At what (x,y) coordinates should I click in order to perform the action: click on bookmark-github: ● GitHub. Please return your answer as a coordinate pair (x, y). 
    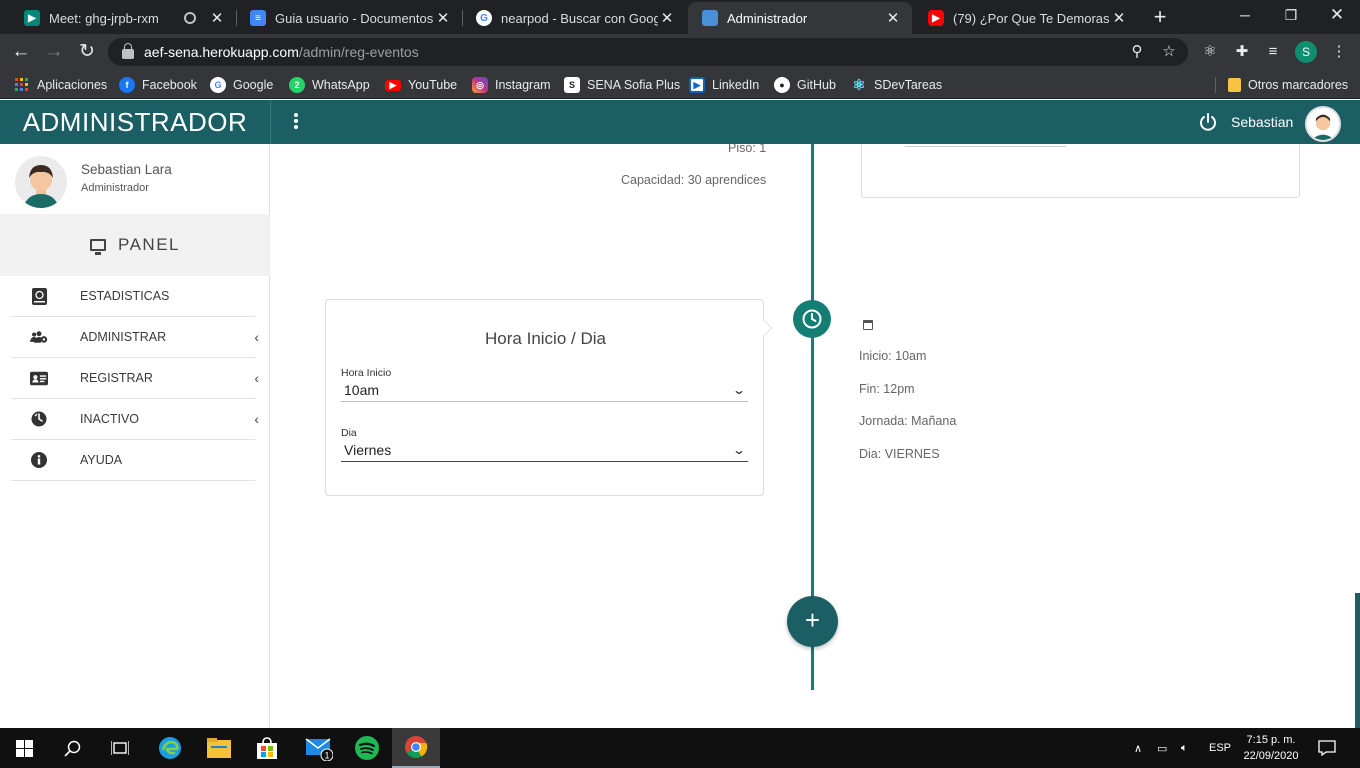
    Looking at the image, I should click on (805, 85).